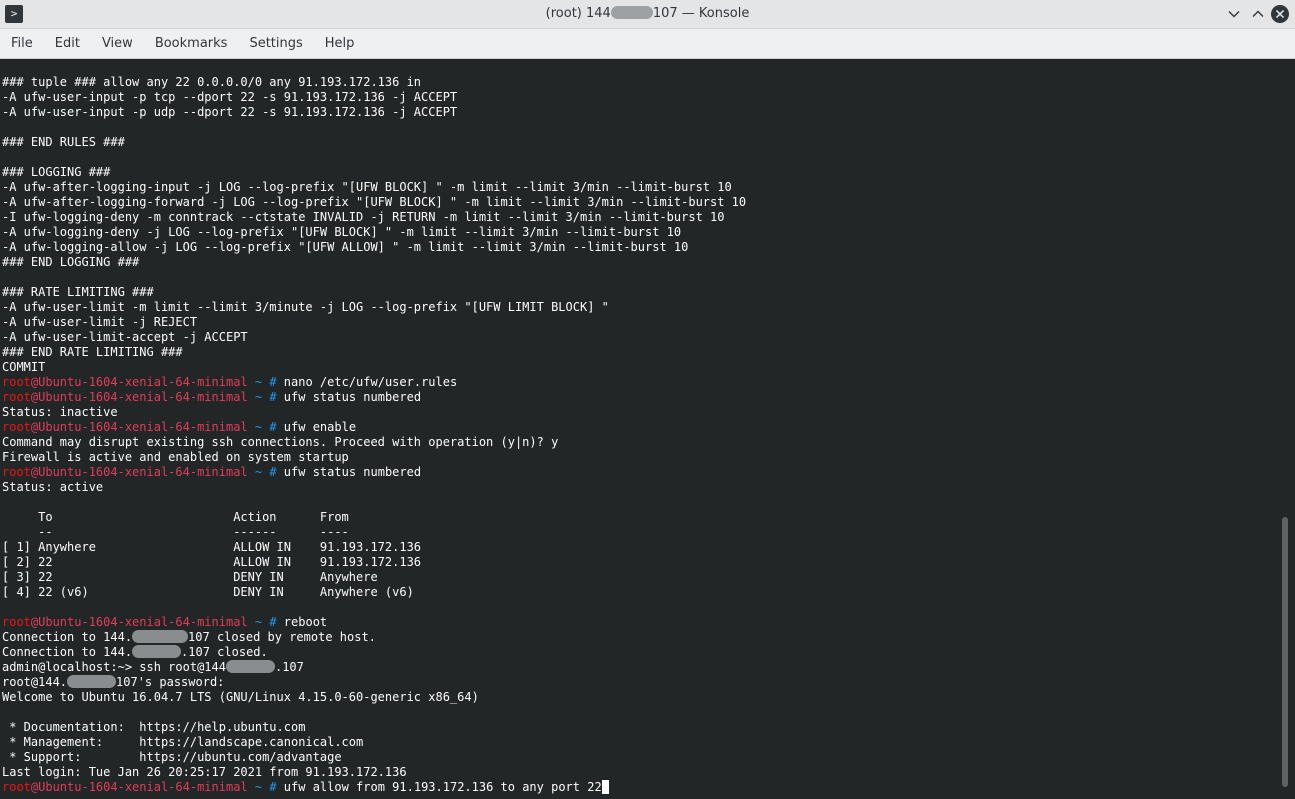  I want to click on window-title-suffix: 107 — Konsole, so click(701, 13).